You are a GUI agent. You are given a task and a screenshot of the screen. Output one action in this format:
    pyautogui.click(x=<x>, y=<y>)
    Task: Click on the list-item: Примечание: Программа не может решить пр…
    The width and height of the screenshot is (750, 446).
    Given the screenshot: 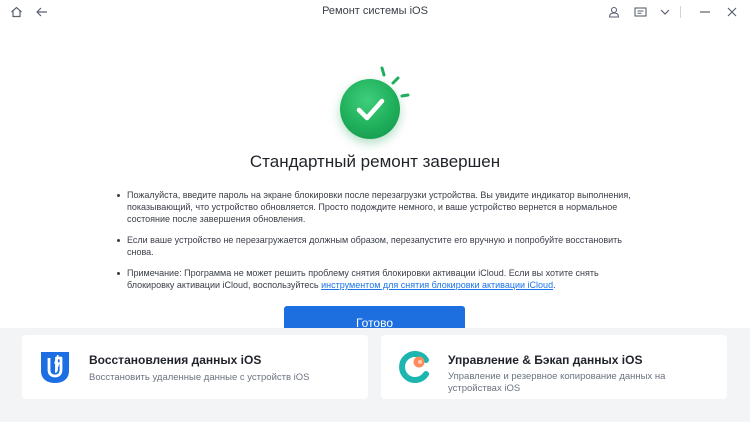 What is the action you would take?
    pyautogui.click(x=377, y=279)
    